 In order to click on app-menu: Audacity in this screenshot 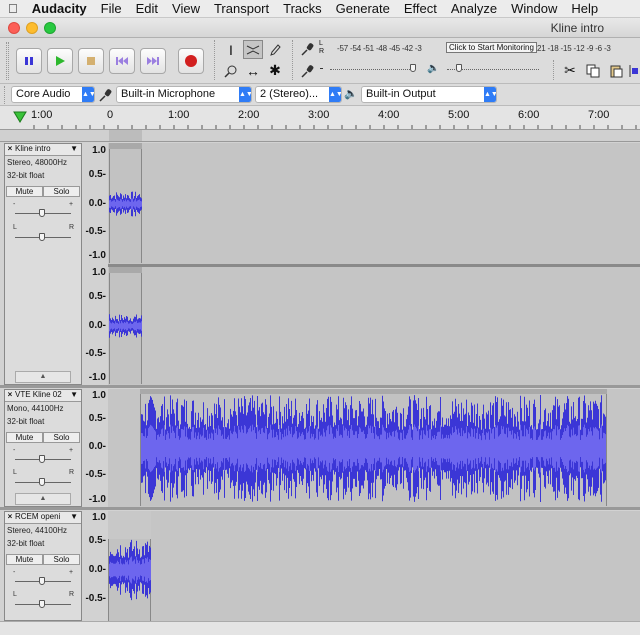, I will do `click(59, 8)`.